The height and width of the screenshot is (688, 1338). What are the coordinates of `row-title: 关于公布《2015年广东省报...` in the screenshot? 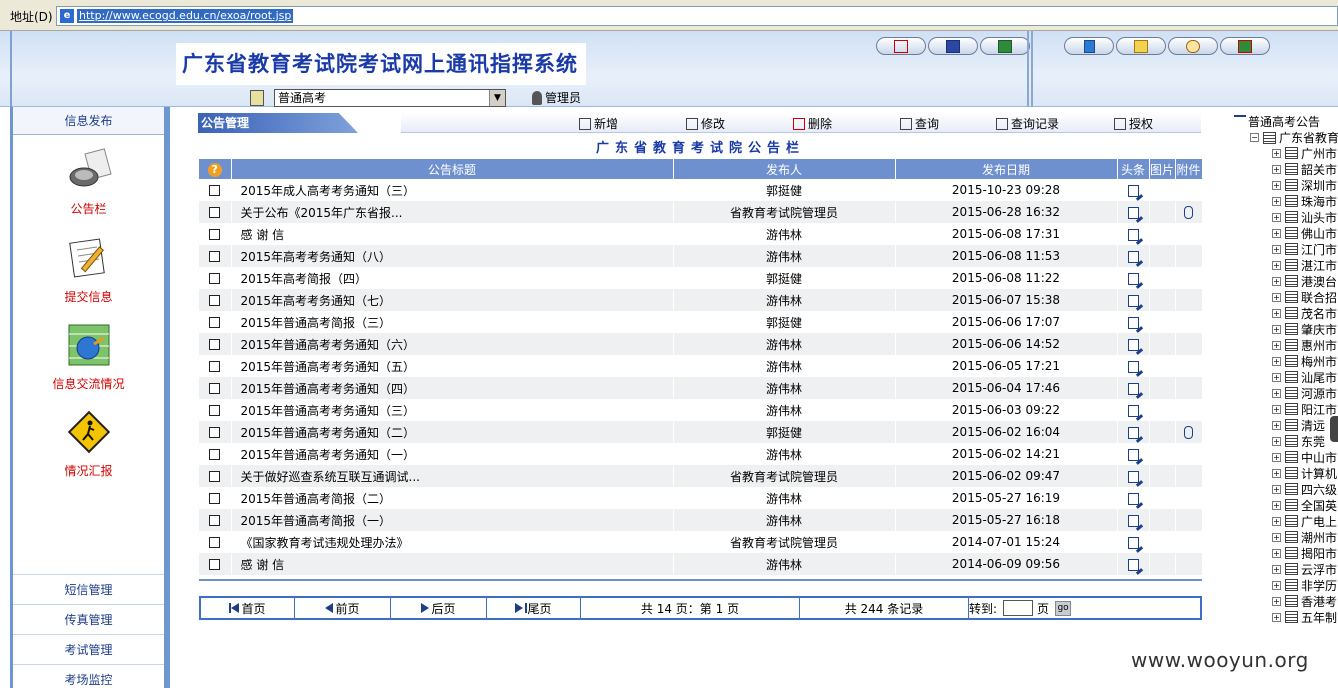 It's located at (452, 212).